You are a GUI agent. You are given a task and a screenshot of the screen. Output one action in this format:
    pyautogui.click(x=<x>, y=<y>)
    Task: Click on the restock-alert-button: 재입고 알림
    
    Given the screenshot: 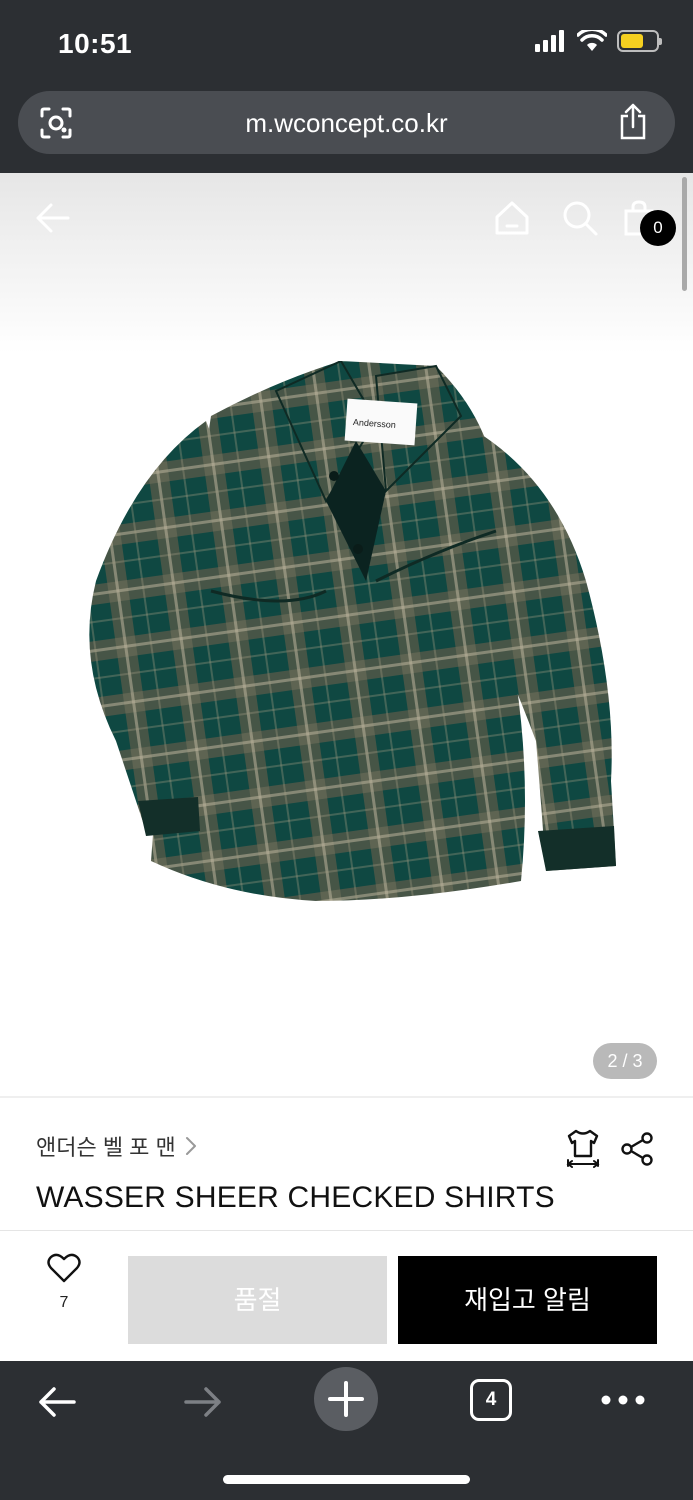 What is the action you would take?
    pyautogui.click(x=527, y=1300)
    